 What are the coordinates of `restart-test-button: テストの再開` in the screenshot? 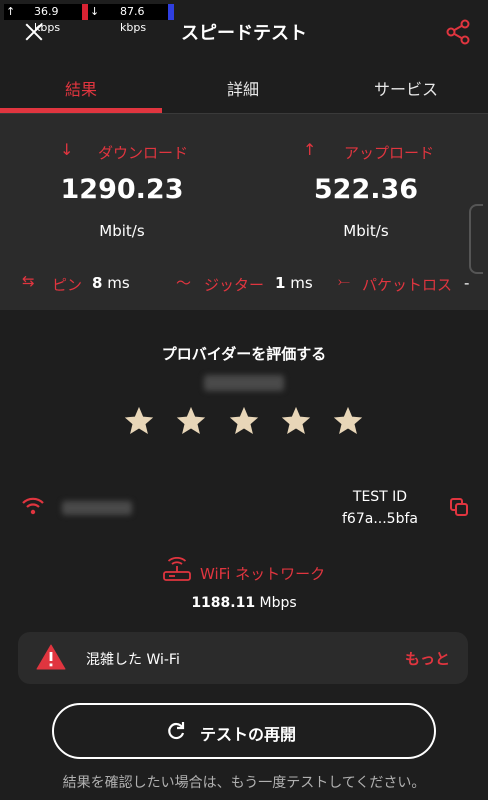 It's located at (244, 731).